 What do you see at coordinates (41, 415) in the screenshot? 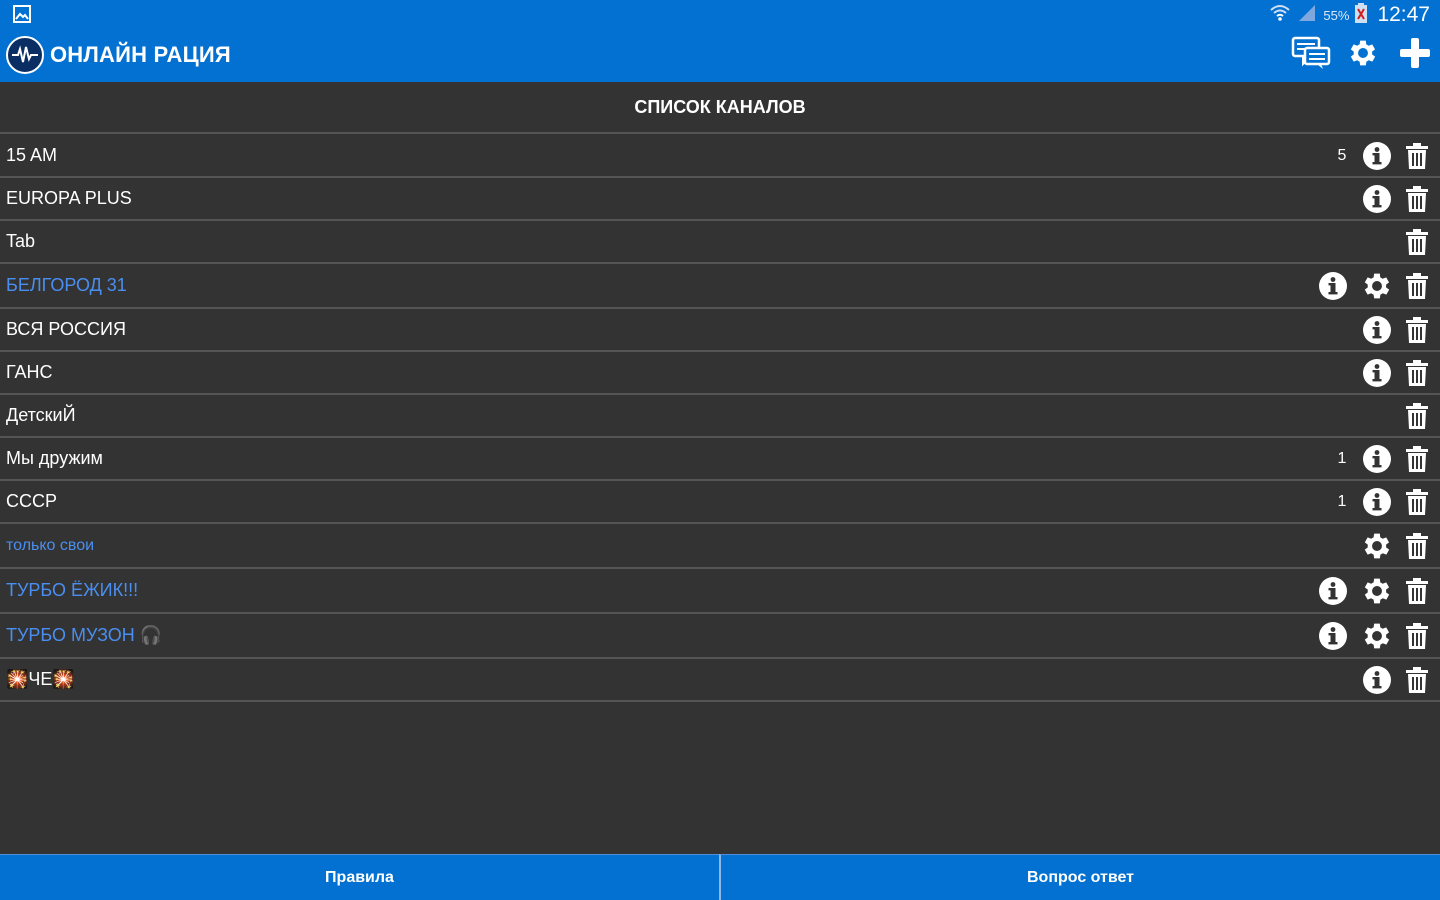
I see `channel-name: ДетскиЙ` at bounding box center [41, 415].